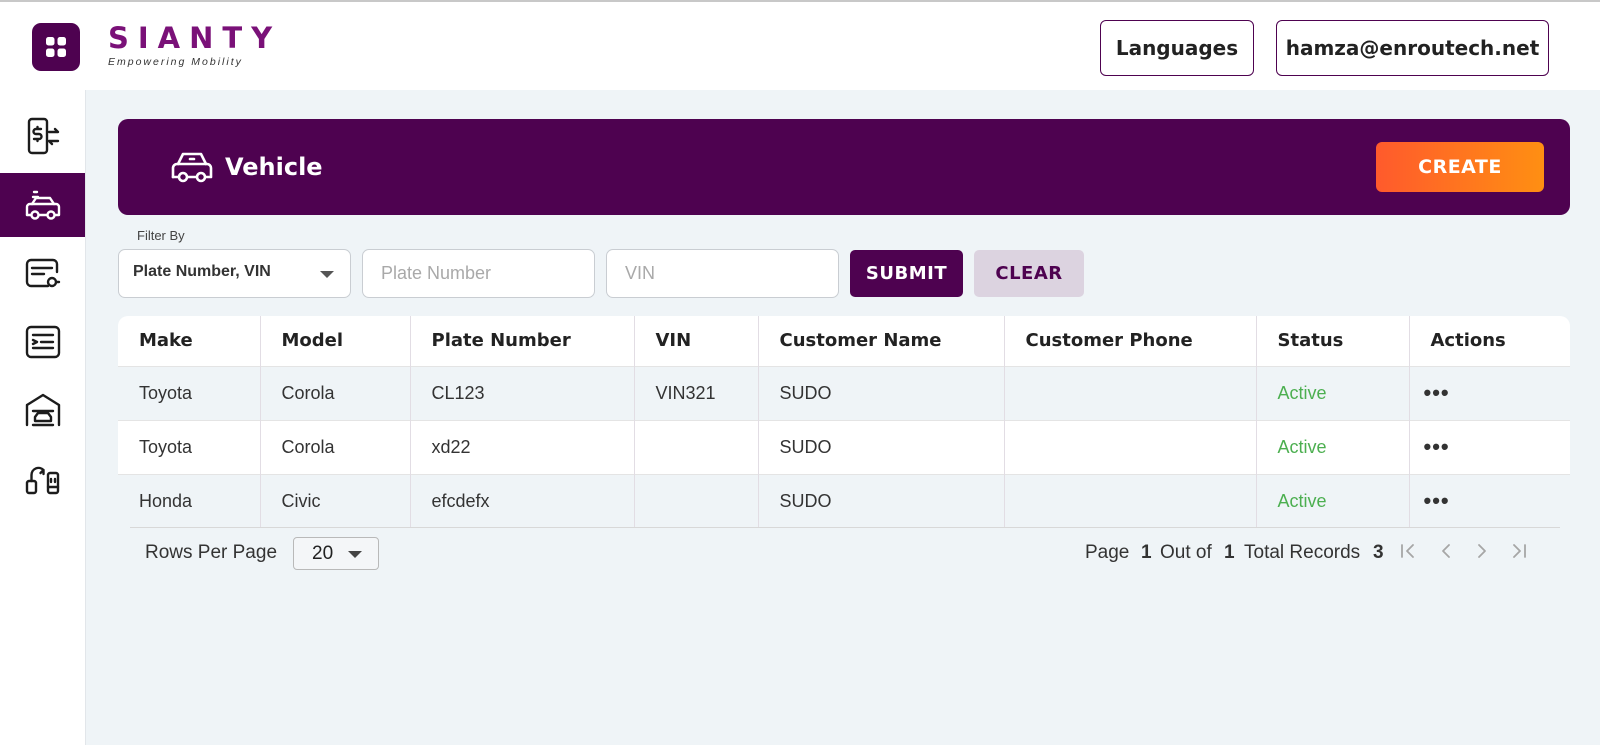  Describe the element at coordinates (1519, 554) in the screenshot. I see `last-page-icon` at that location.